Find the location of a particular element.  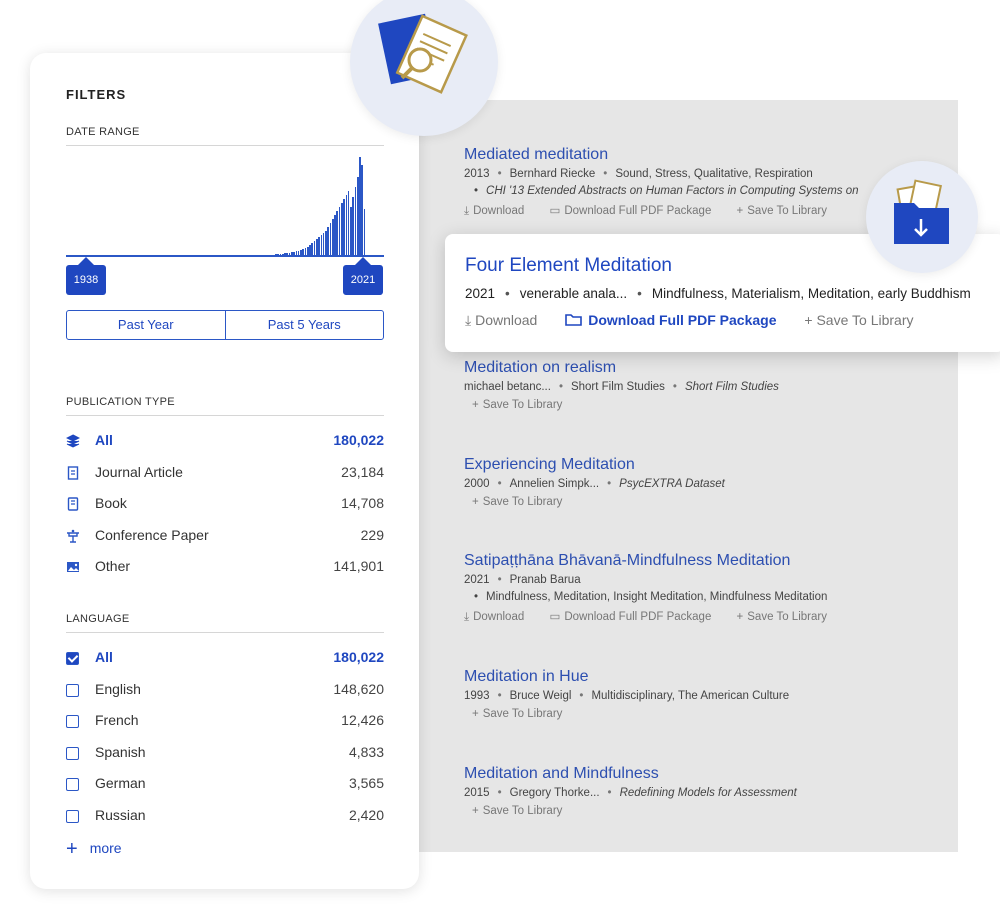

date-range-label: DATE RANGE is located at coordinates (103, 132).